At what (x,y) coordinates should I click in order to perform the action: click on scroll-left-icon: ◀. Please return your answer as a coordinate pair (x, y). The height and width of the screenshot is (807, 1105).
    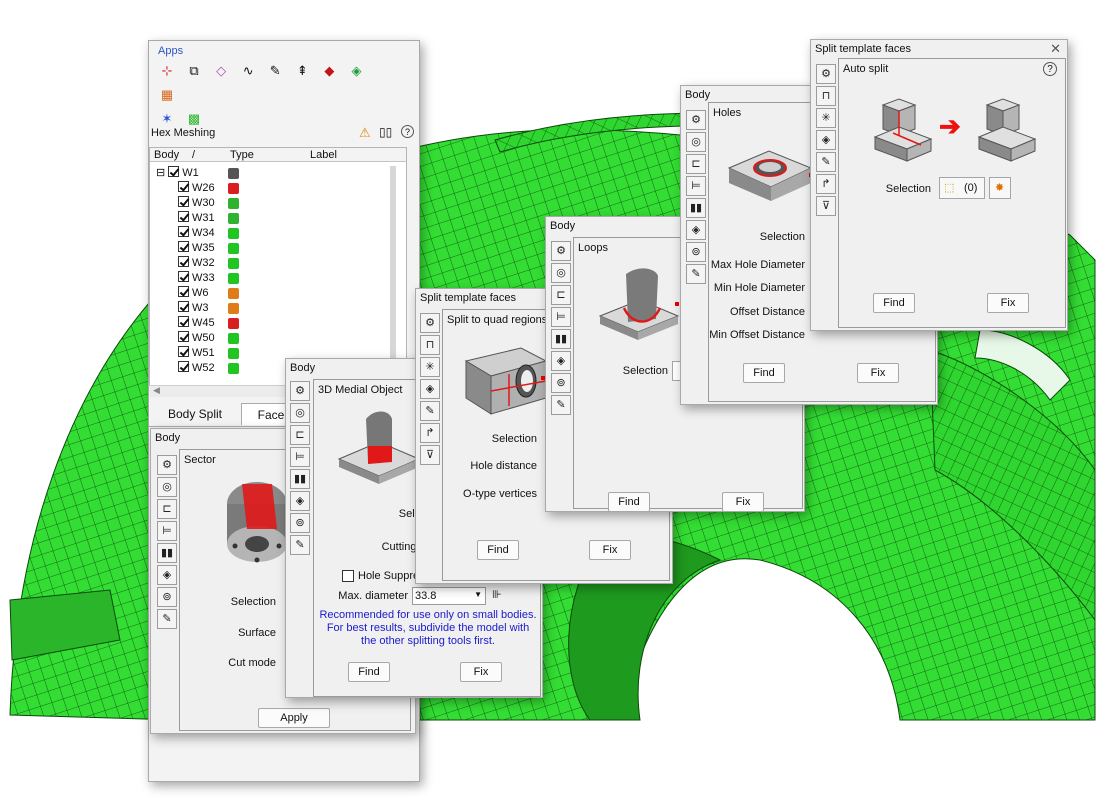
    Looking at the image, I should click on (156, 390).